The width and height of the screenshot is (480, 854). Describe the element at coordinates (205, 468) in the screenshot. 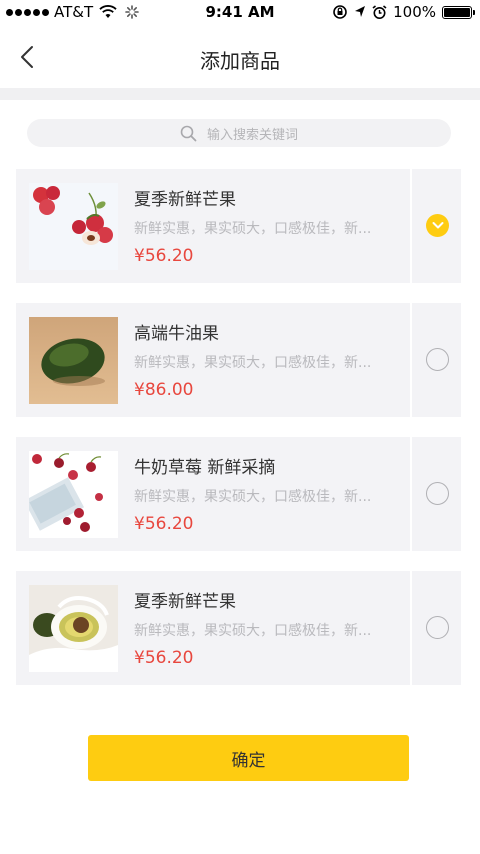

I see `product-name: 牛奶草莓 新鲜采摘` at that location.